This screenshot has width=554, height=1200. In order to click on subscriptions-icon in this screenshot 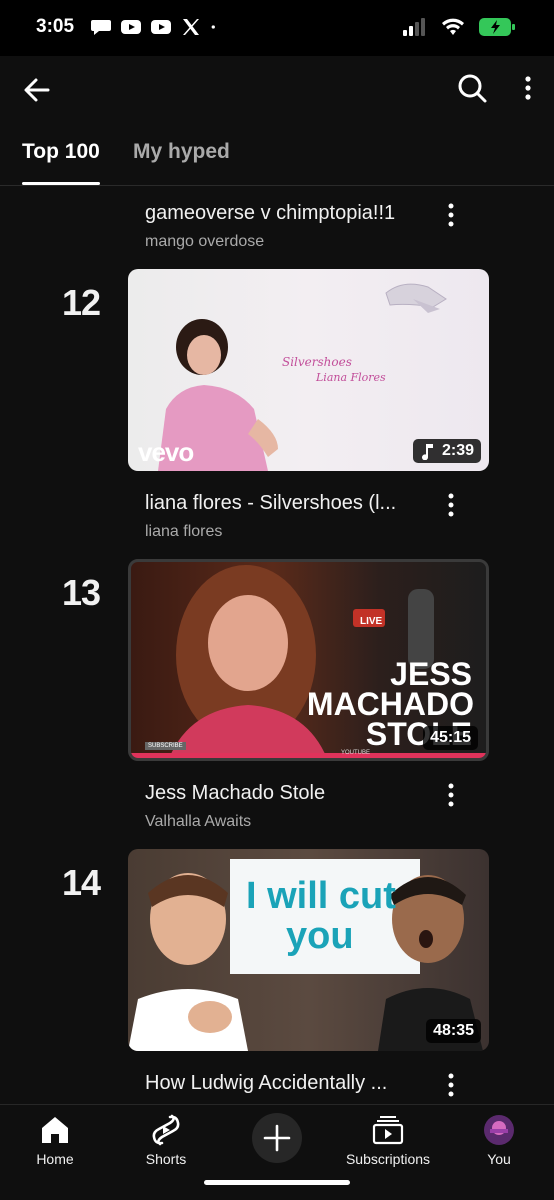, I will do `click(388, 1130)`.